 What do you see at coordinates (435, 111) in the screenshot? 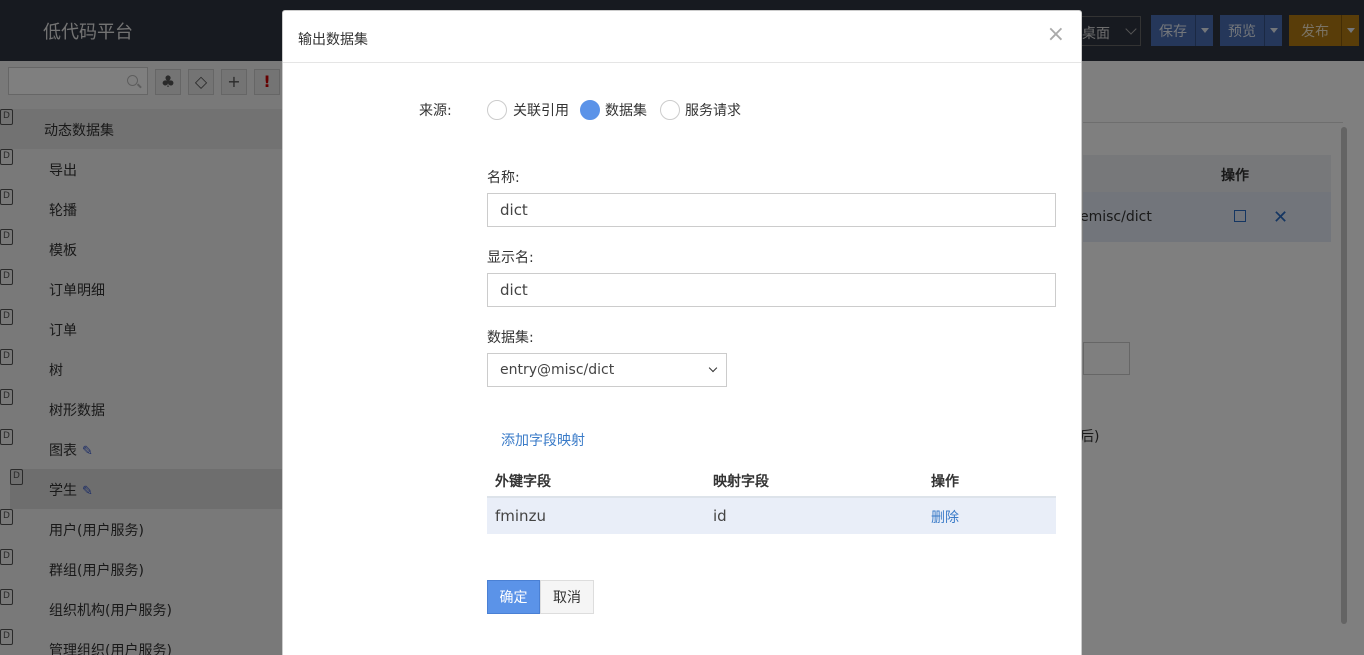
I see `source-label: 来源:` at bounding box center [435, 111].